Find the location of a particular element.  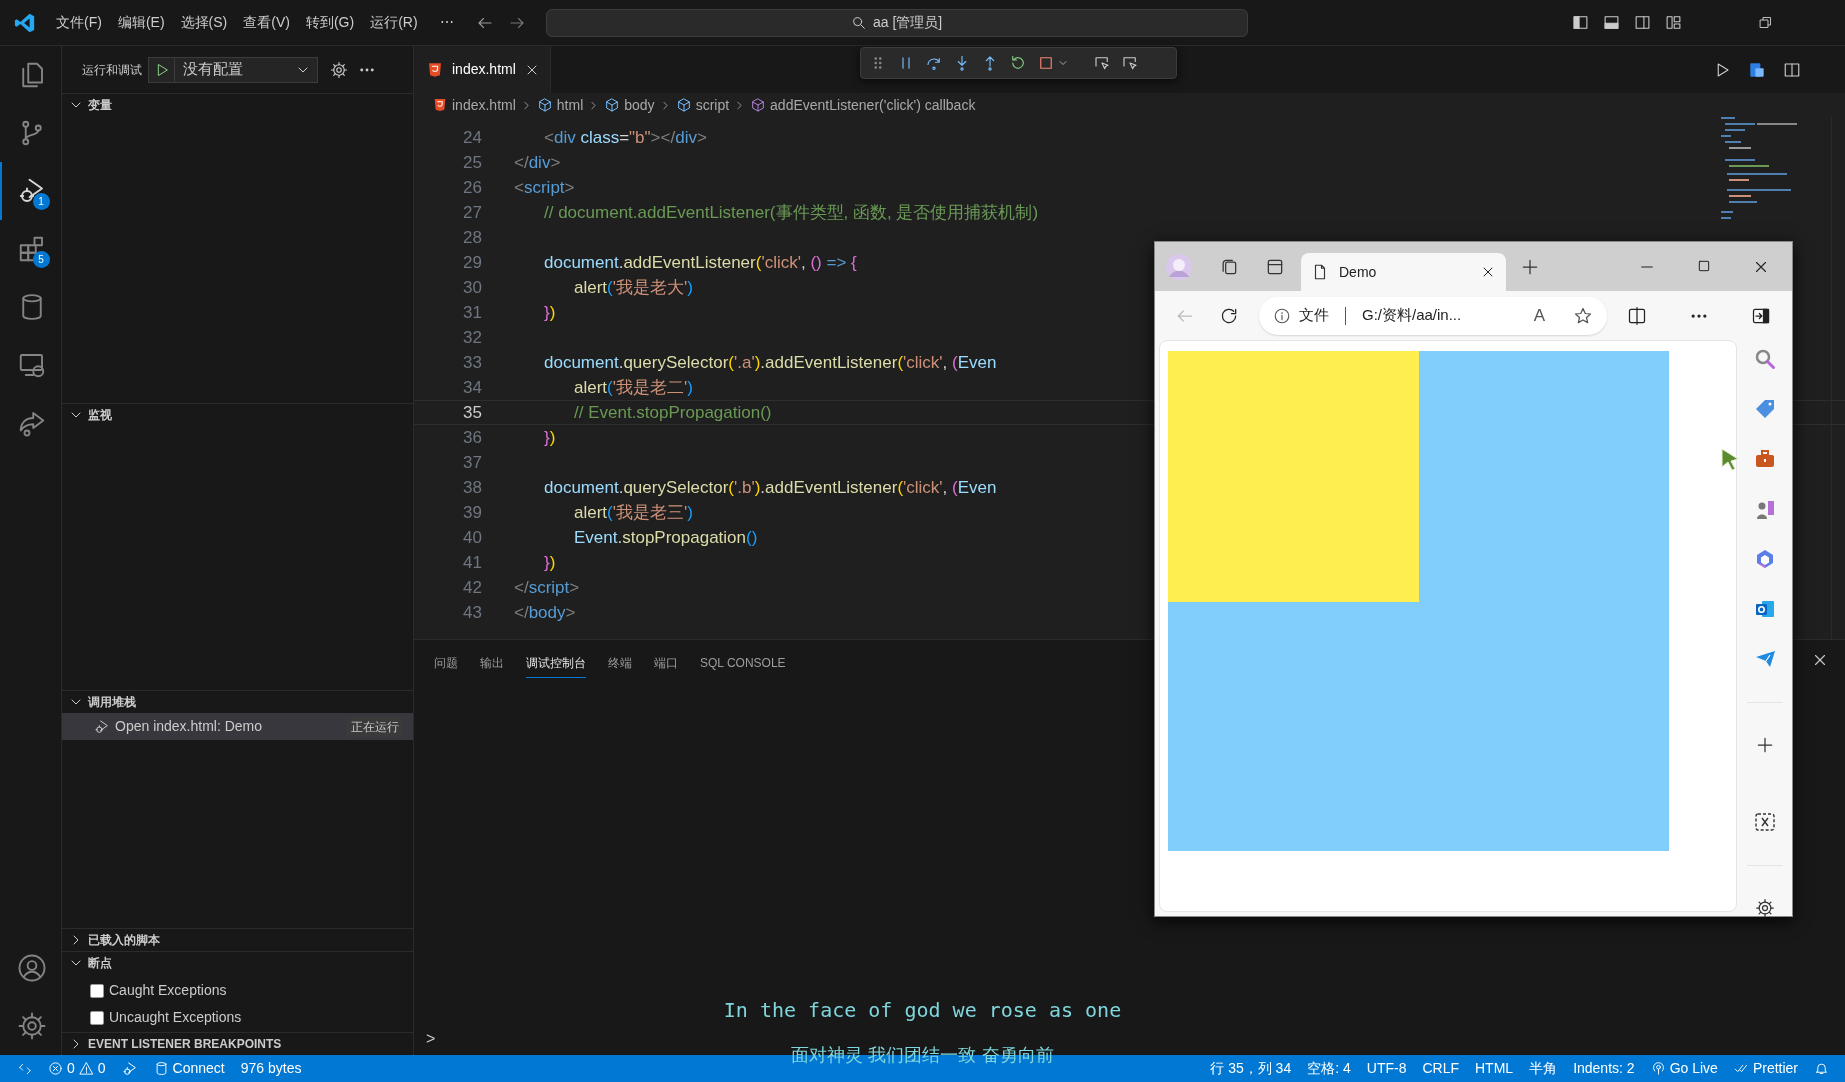

status-item: UTF-8 is located at coordinates (1386, 1068).